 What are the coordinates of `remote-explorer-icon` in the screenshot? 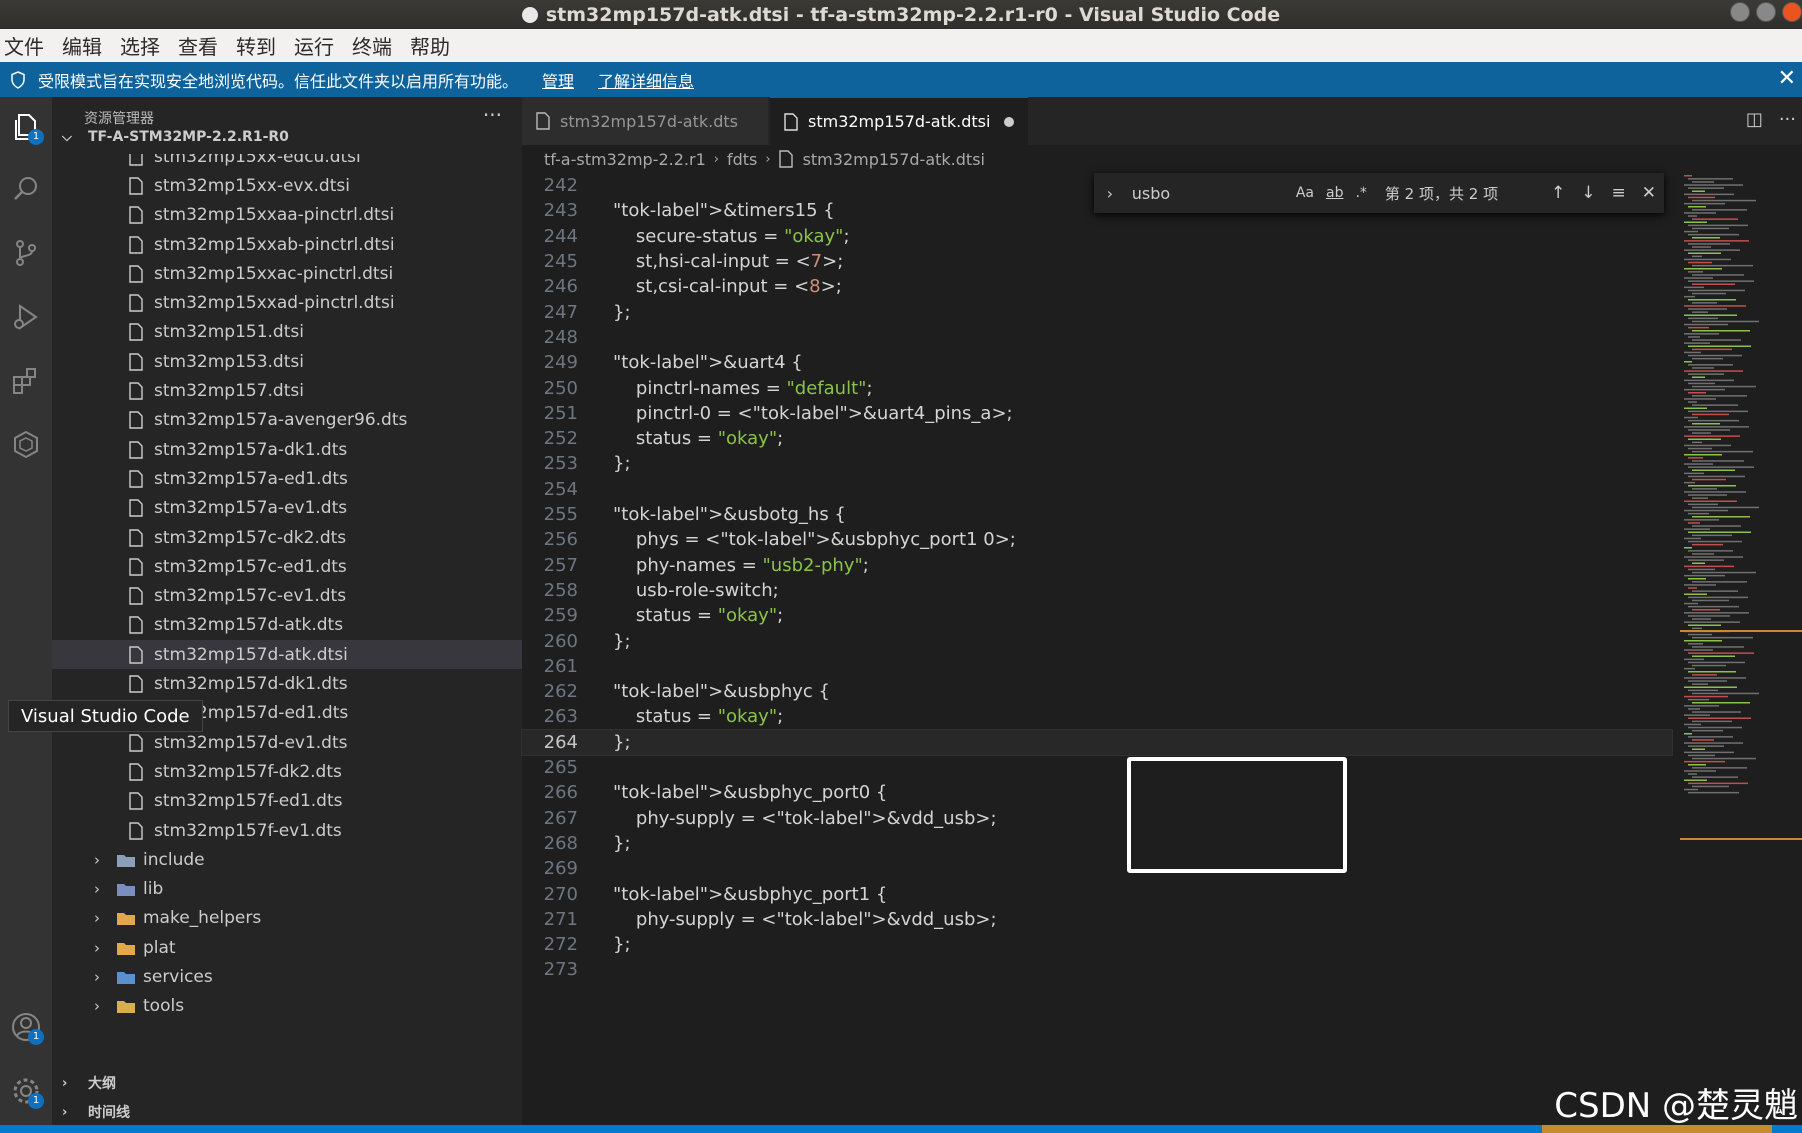 It's located at (26, 445).